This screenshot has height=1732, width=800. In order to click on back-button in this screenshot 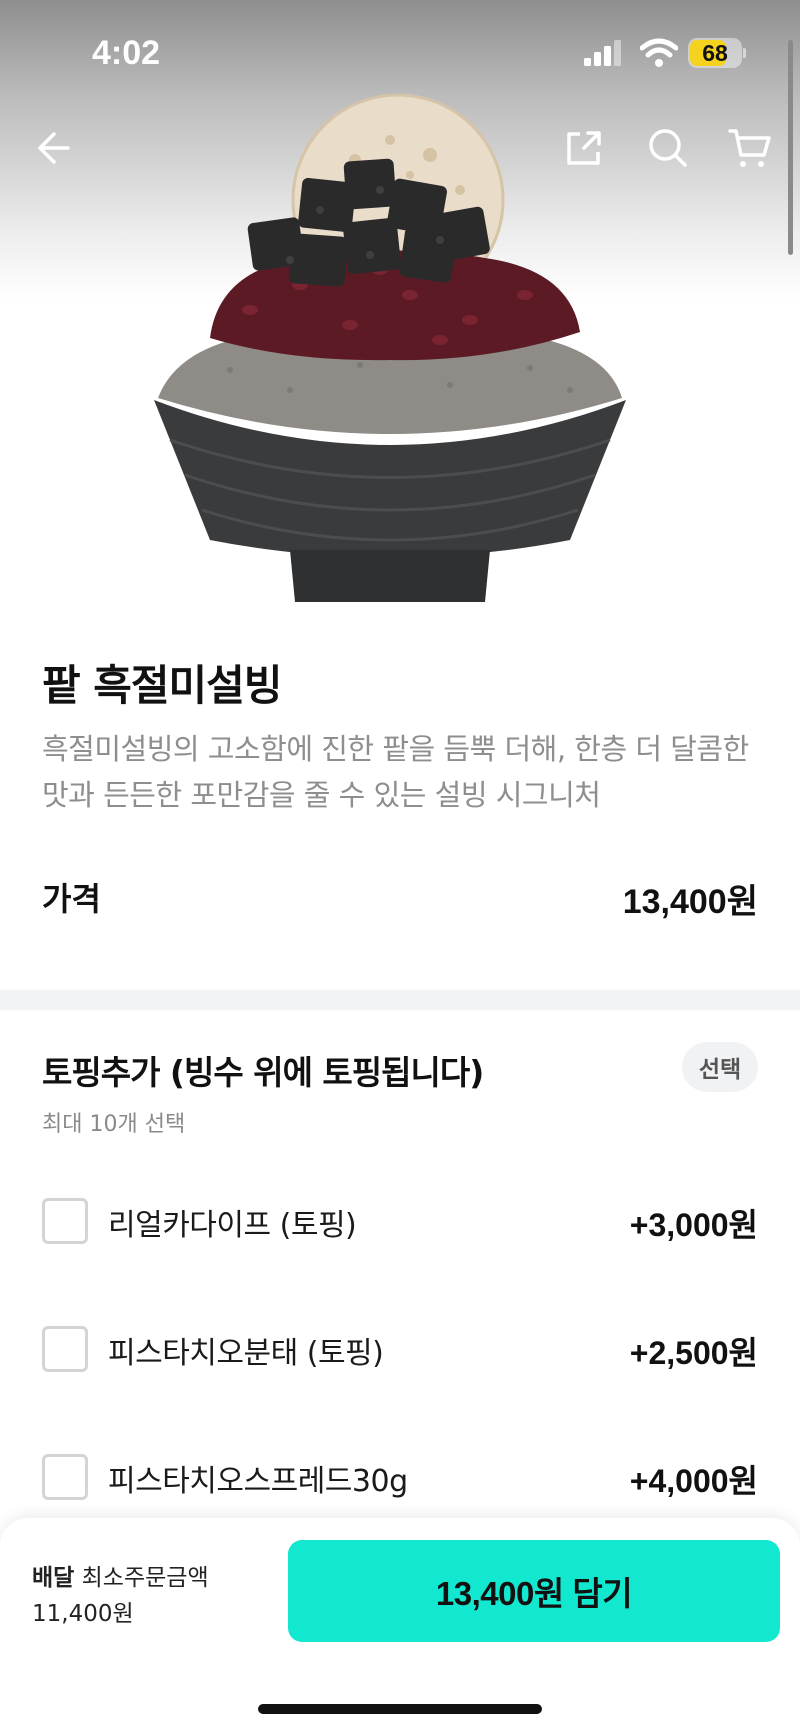, I will do `click(52, 148)`.